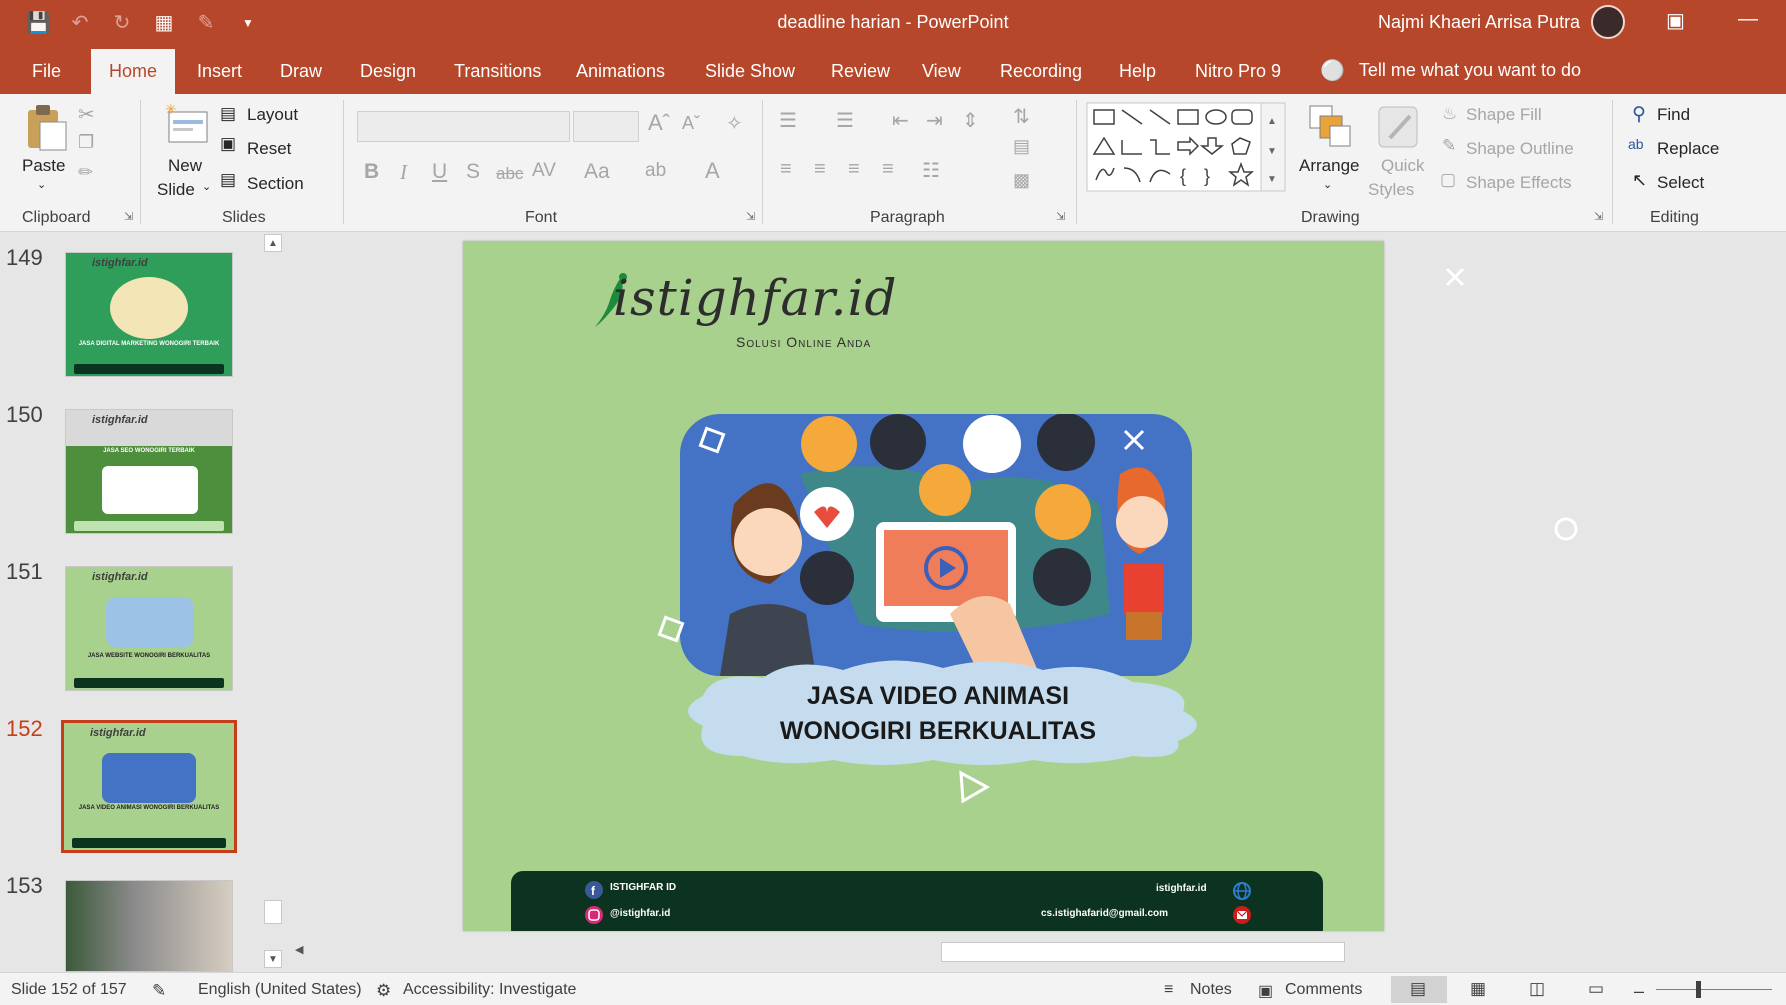 The width and height of the screenshot is (1786, 1005). Describe the element at coordinates (46, 71) in the screenshot. I see `tab-file: File` at that location.